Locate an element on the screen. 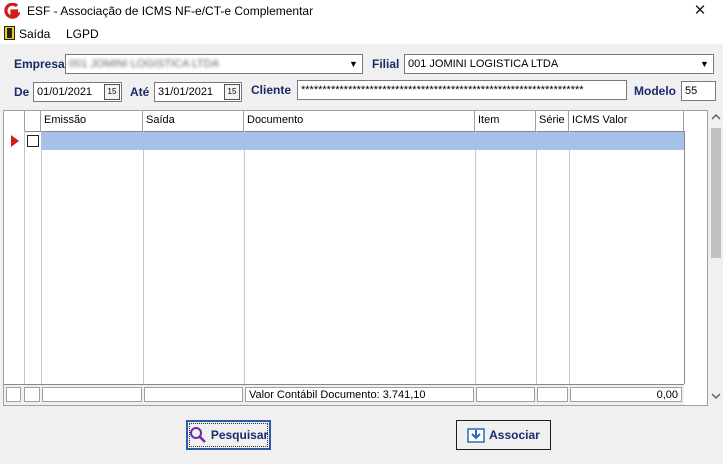  search-icon is located at coordinates (197, 435).